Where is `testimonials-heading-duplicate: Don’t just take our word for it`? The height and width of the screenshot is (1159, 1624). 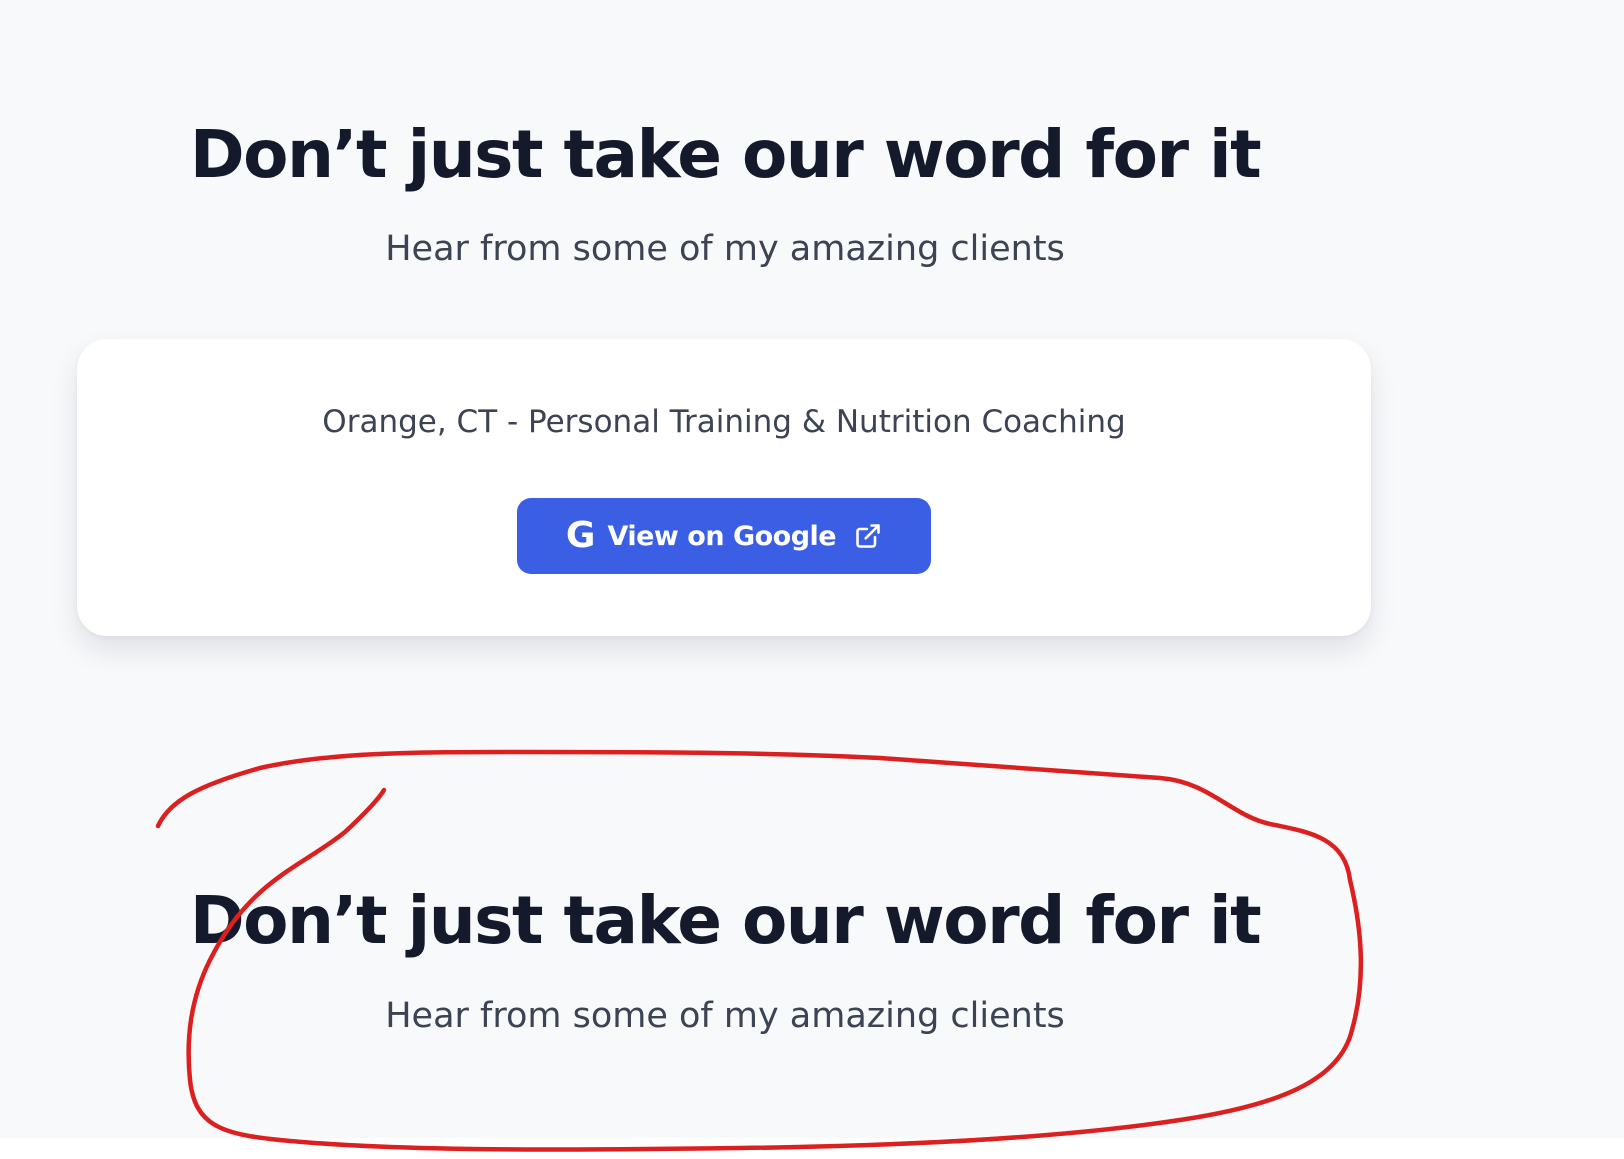 testimonials-heading-duplicate: Don’t just take our word for it is located at coordinates (725, 920).